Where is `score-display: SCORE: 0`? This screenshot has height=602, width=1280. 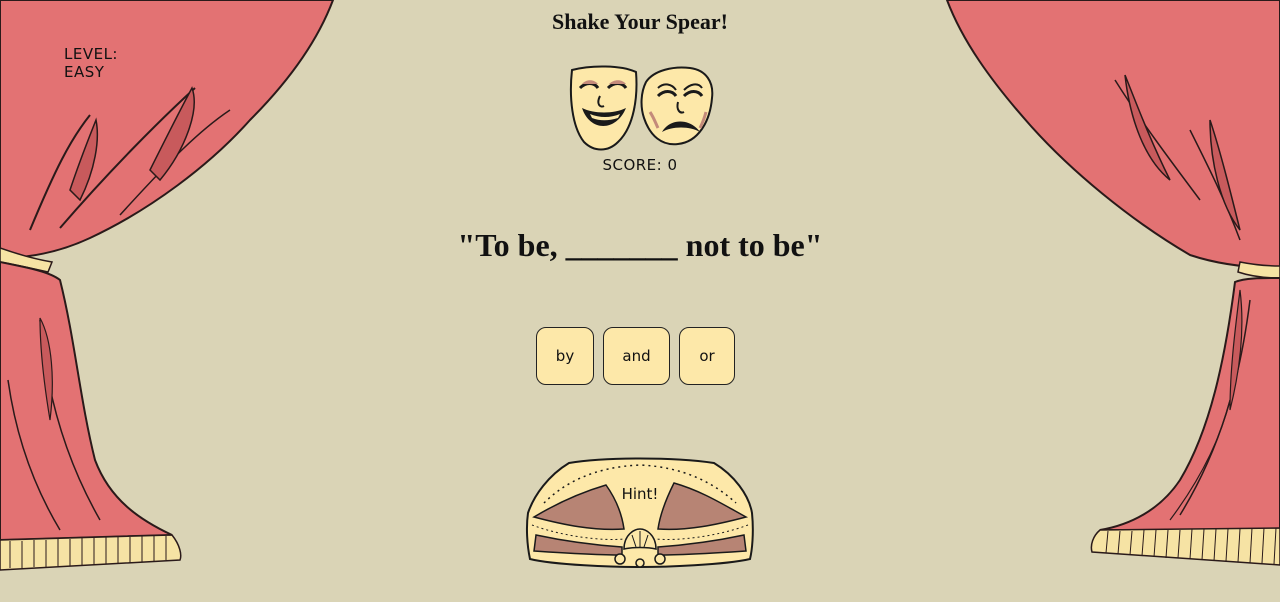
score-display: SCORE: 0 is located at coordinates (640, 165).